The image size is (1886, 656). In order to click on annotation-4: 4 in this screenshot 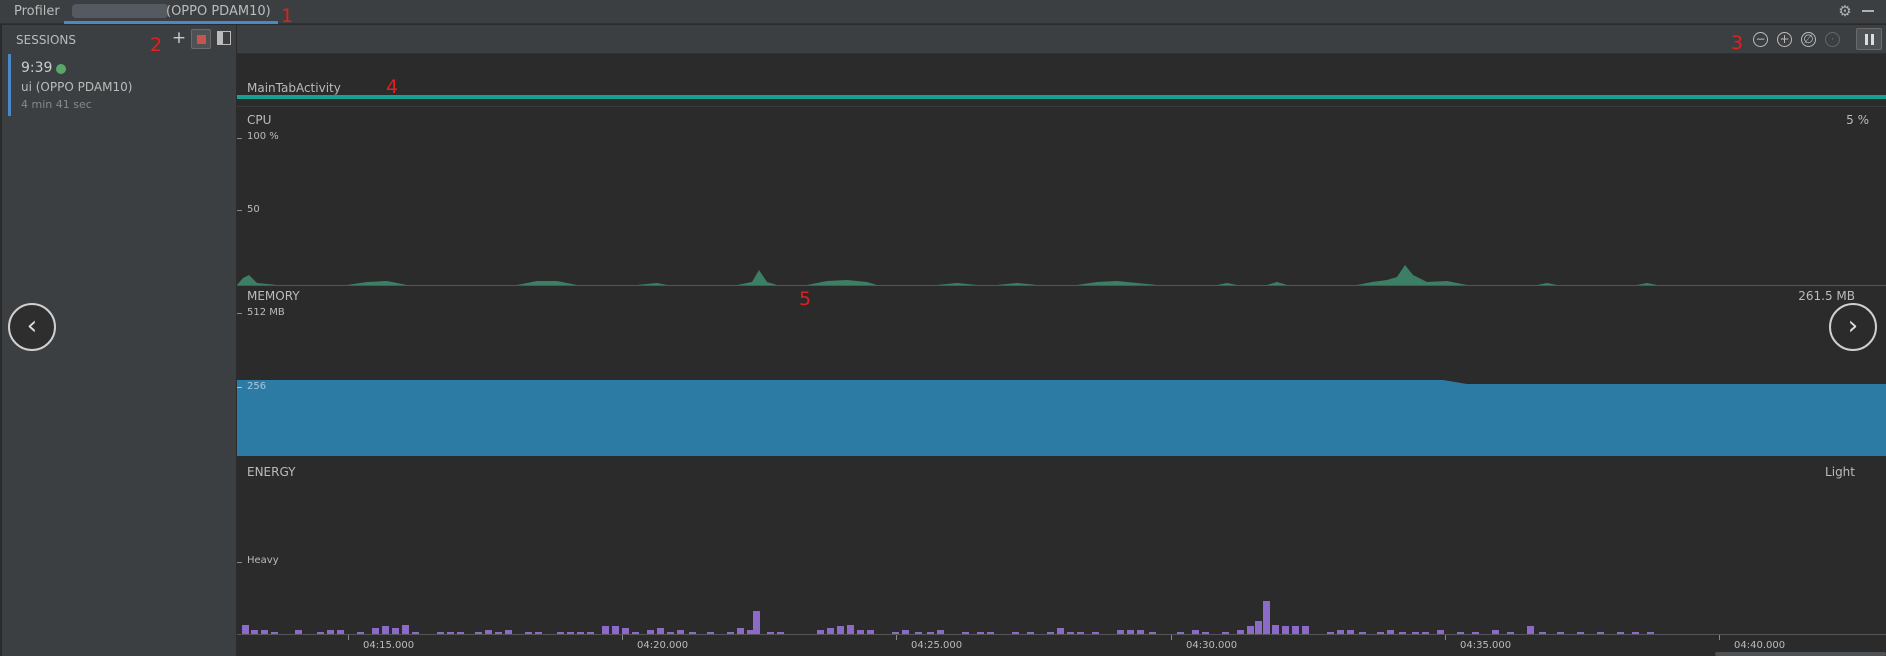, I will do `click(392, 87)`.